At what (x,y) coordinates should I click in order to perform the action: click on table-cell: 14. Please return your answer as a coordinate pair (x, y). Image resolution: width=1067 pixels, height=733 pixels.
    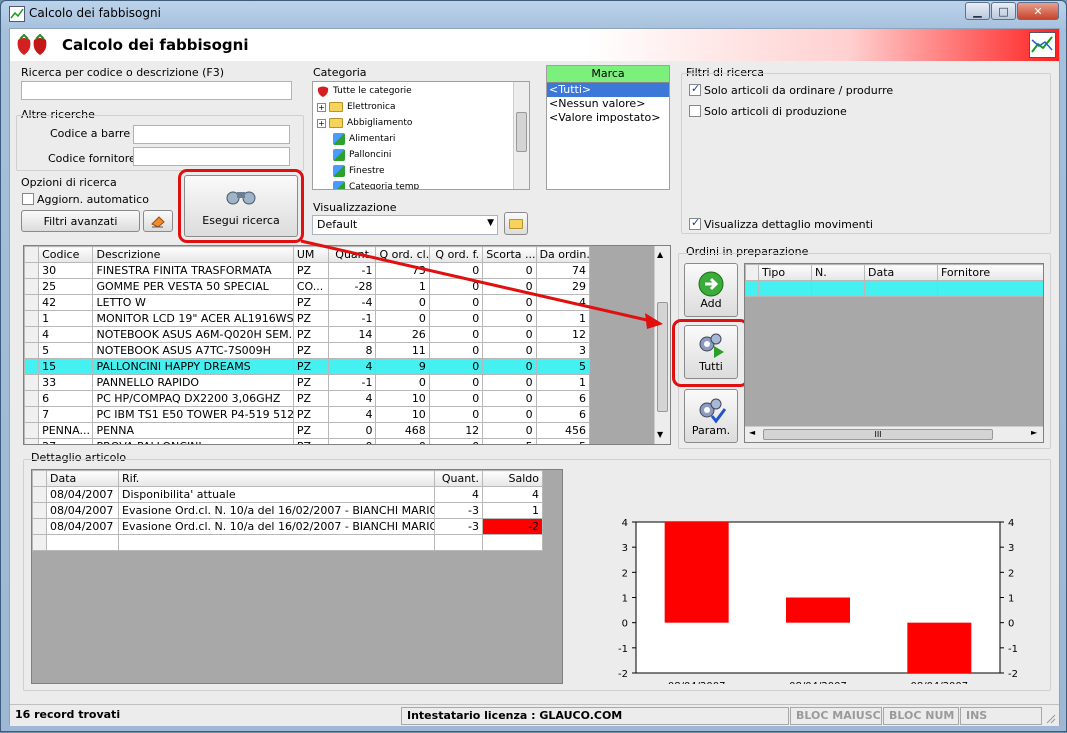
    Looking at the image, I should click on (352, 334).